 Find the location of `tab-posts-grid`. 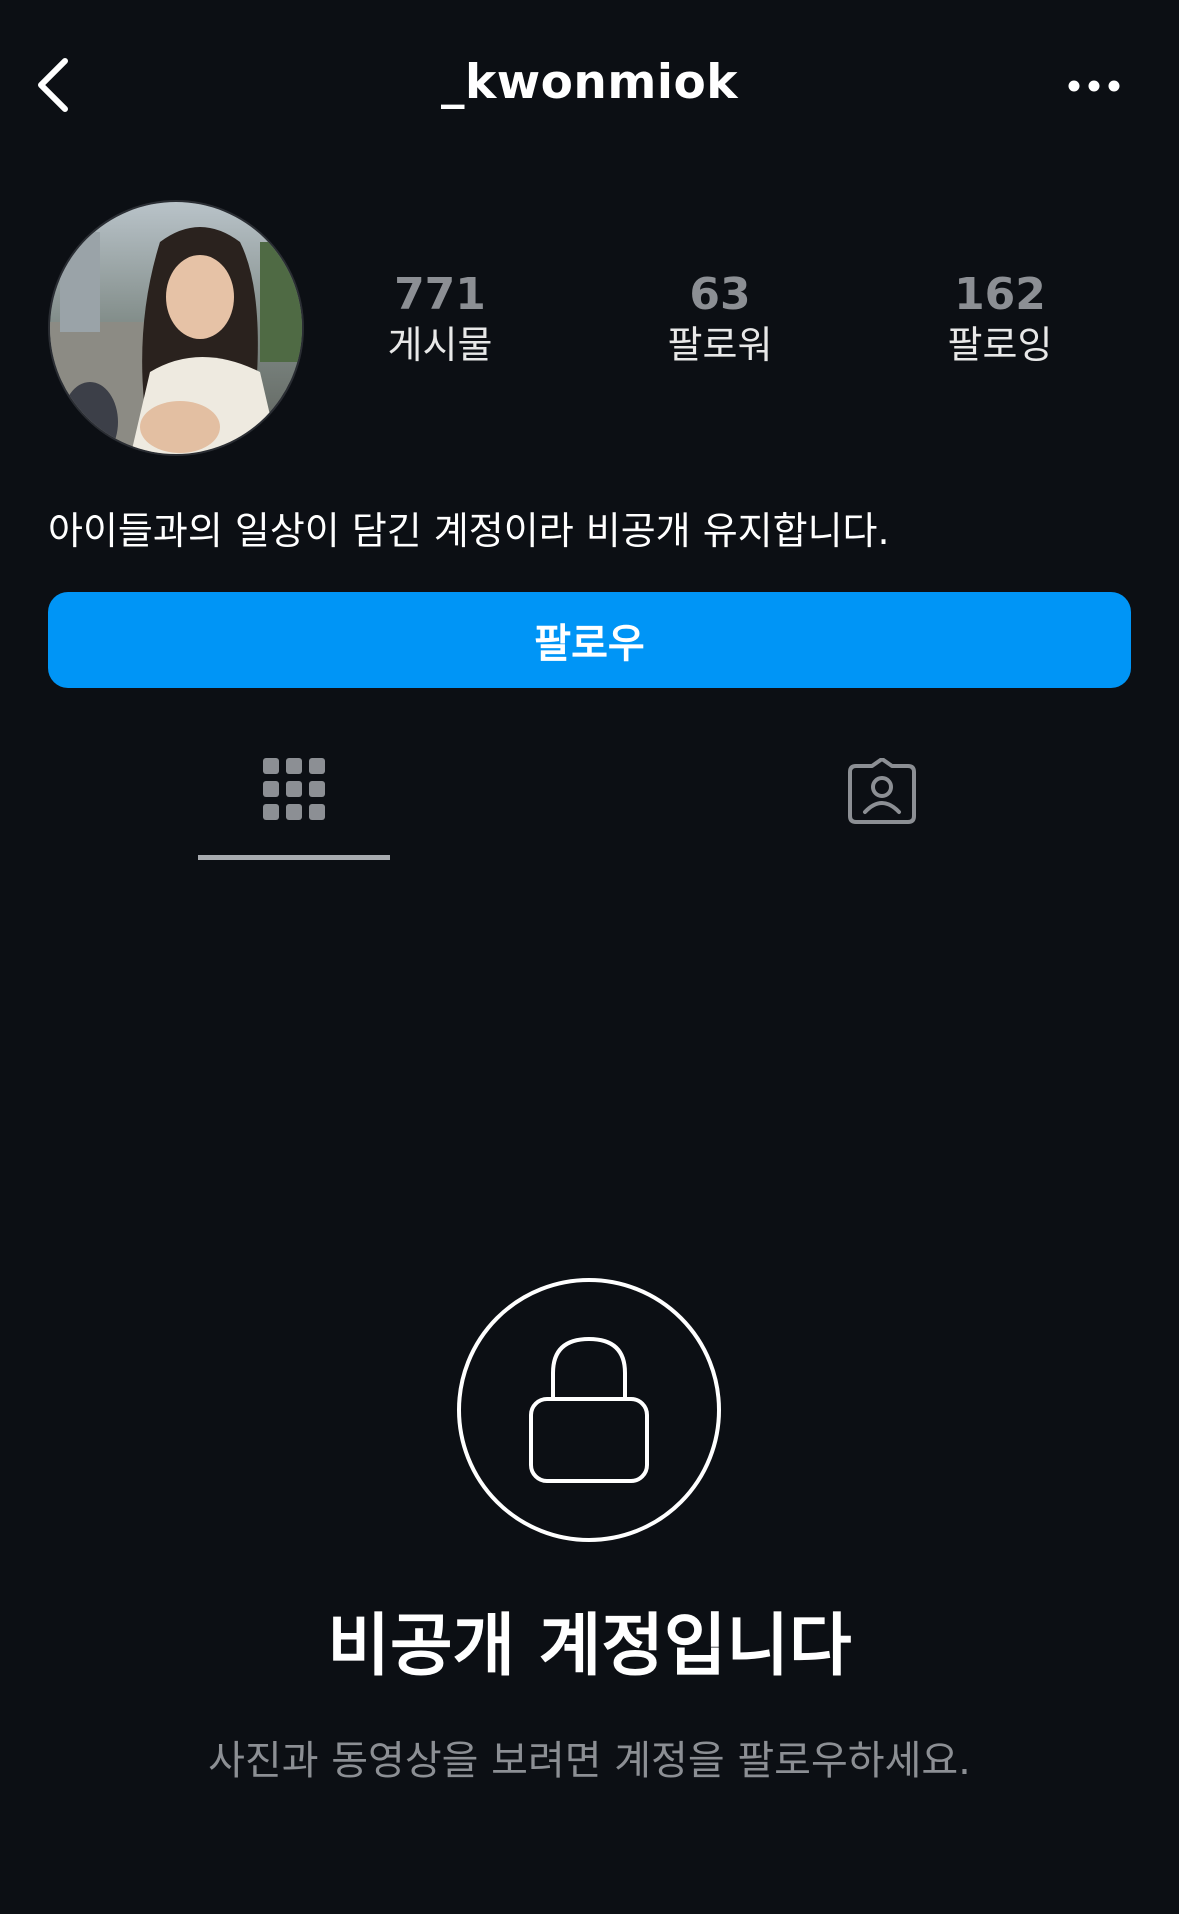

tab-posts-grid is located at coordinates (294, 800).